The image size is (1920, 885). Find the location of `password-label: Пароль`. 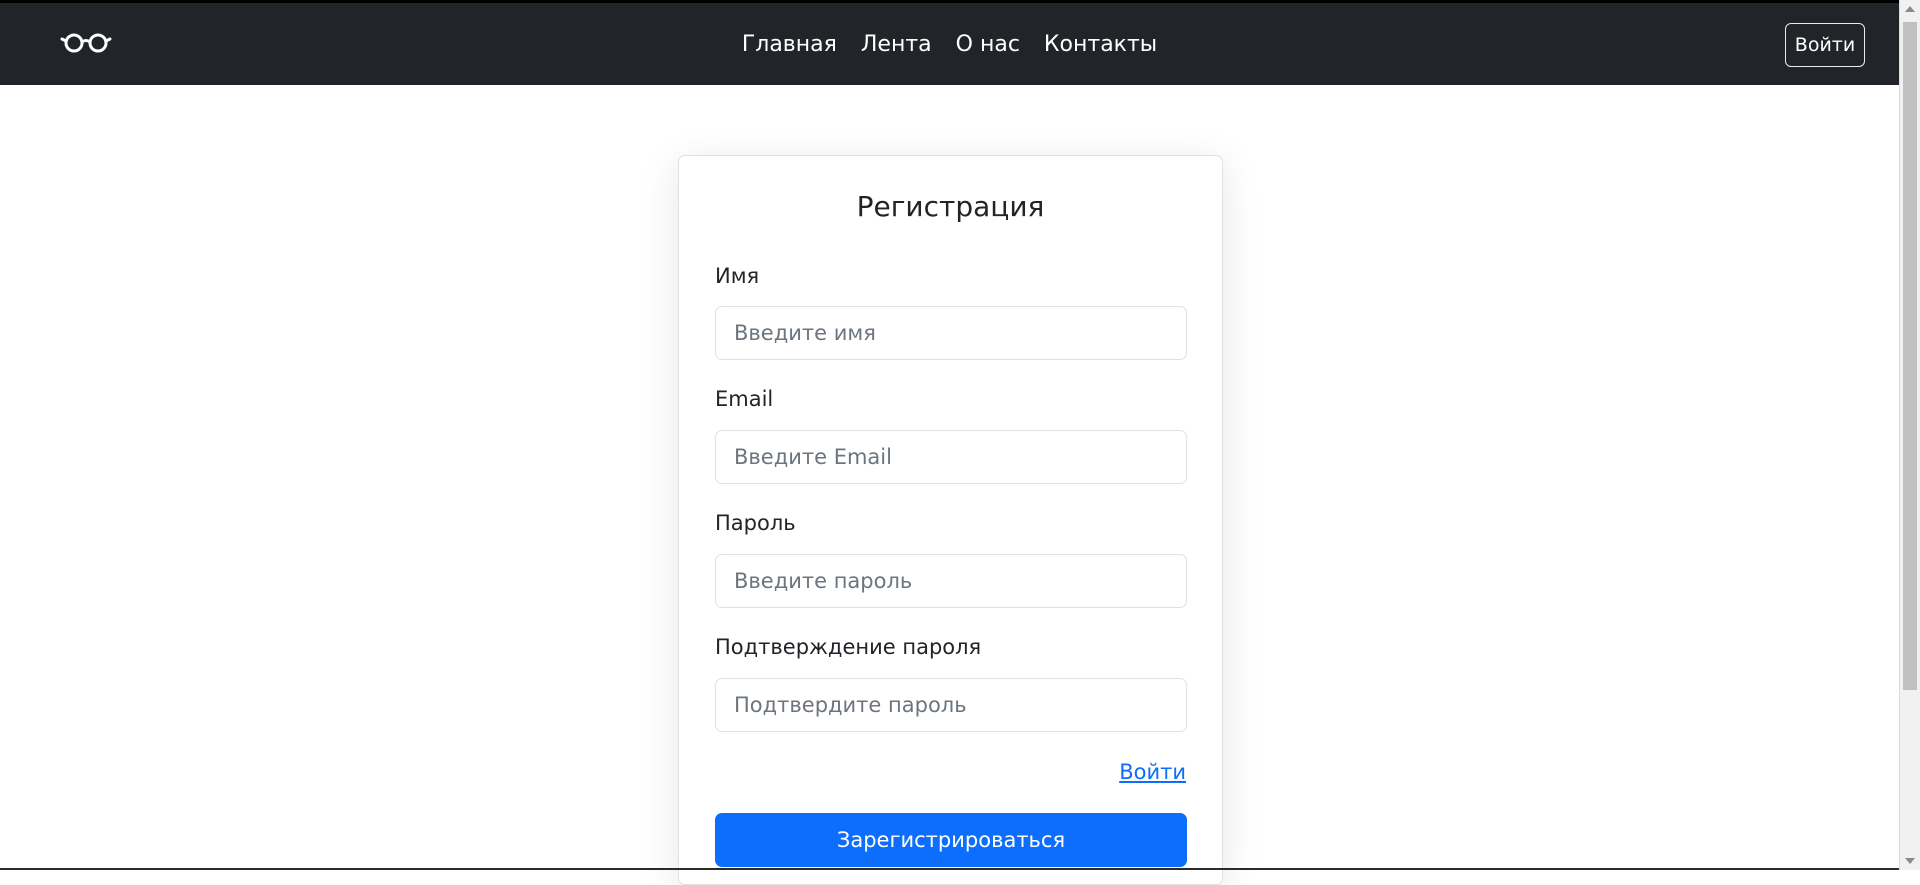

password-label: Пароль is located at coordinates (755, 523).